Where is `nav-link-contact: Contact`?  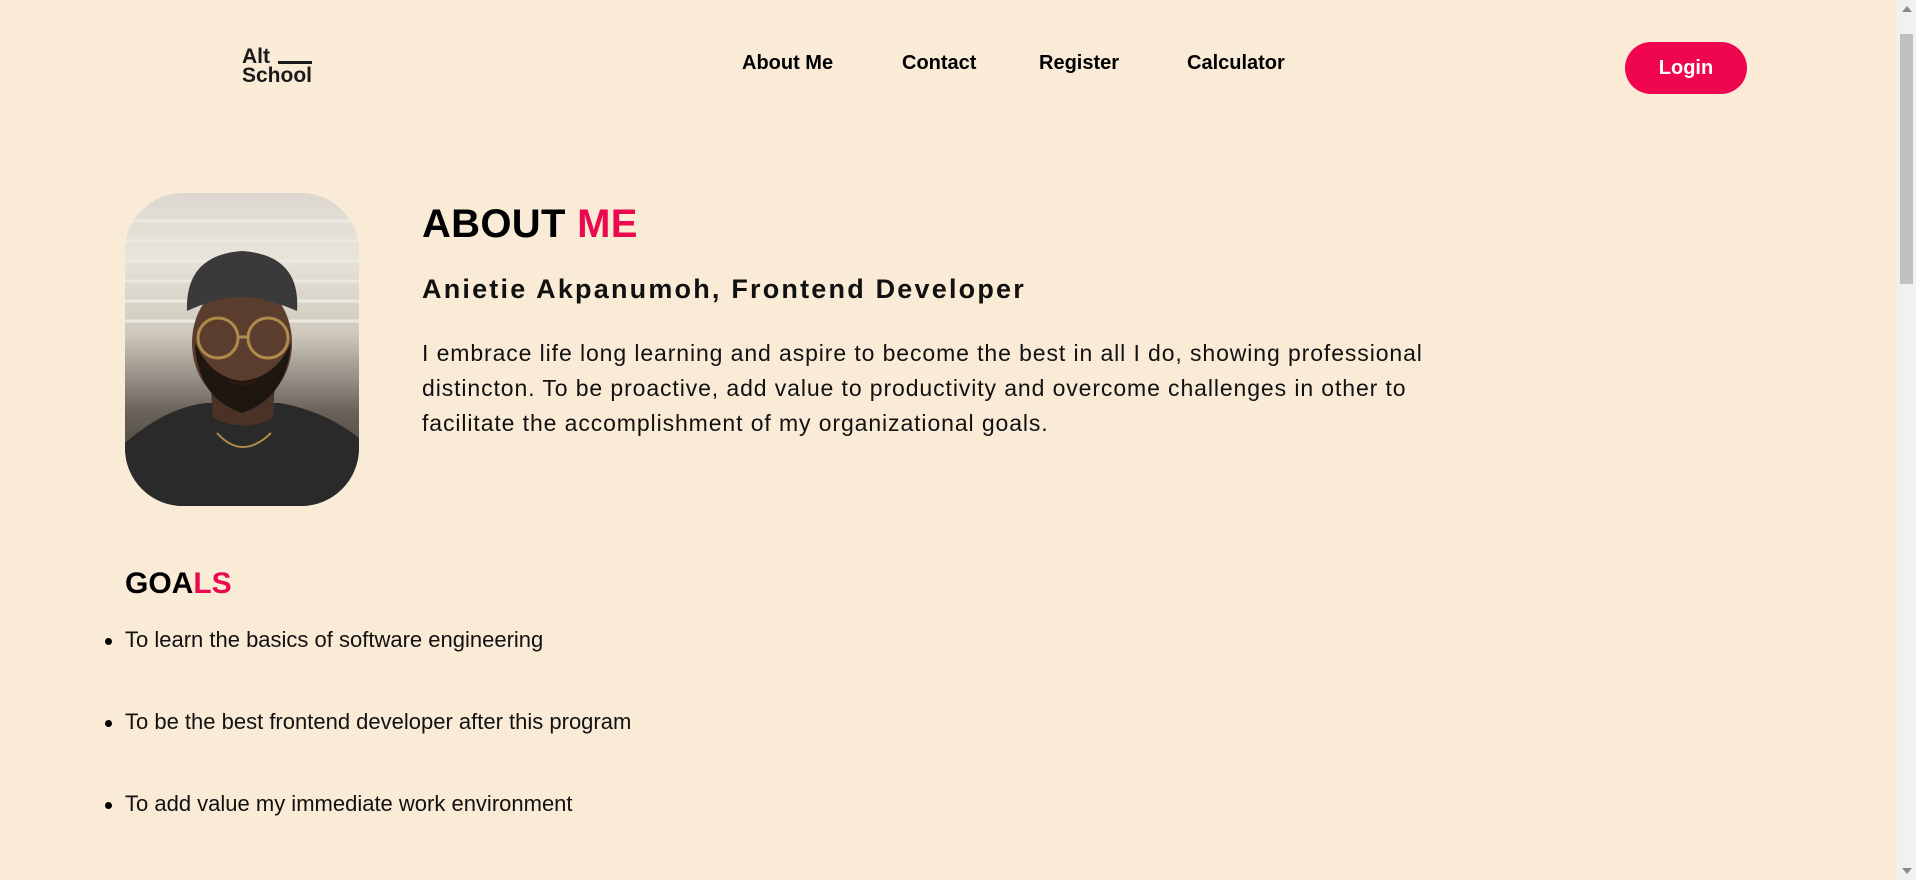
nav-link-contact: Contact is located at coordinates (939, 63).